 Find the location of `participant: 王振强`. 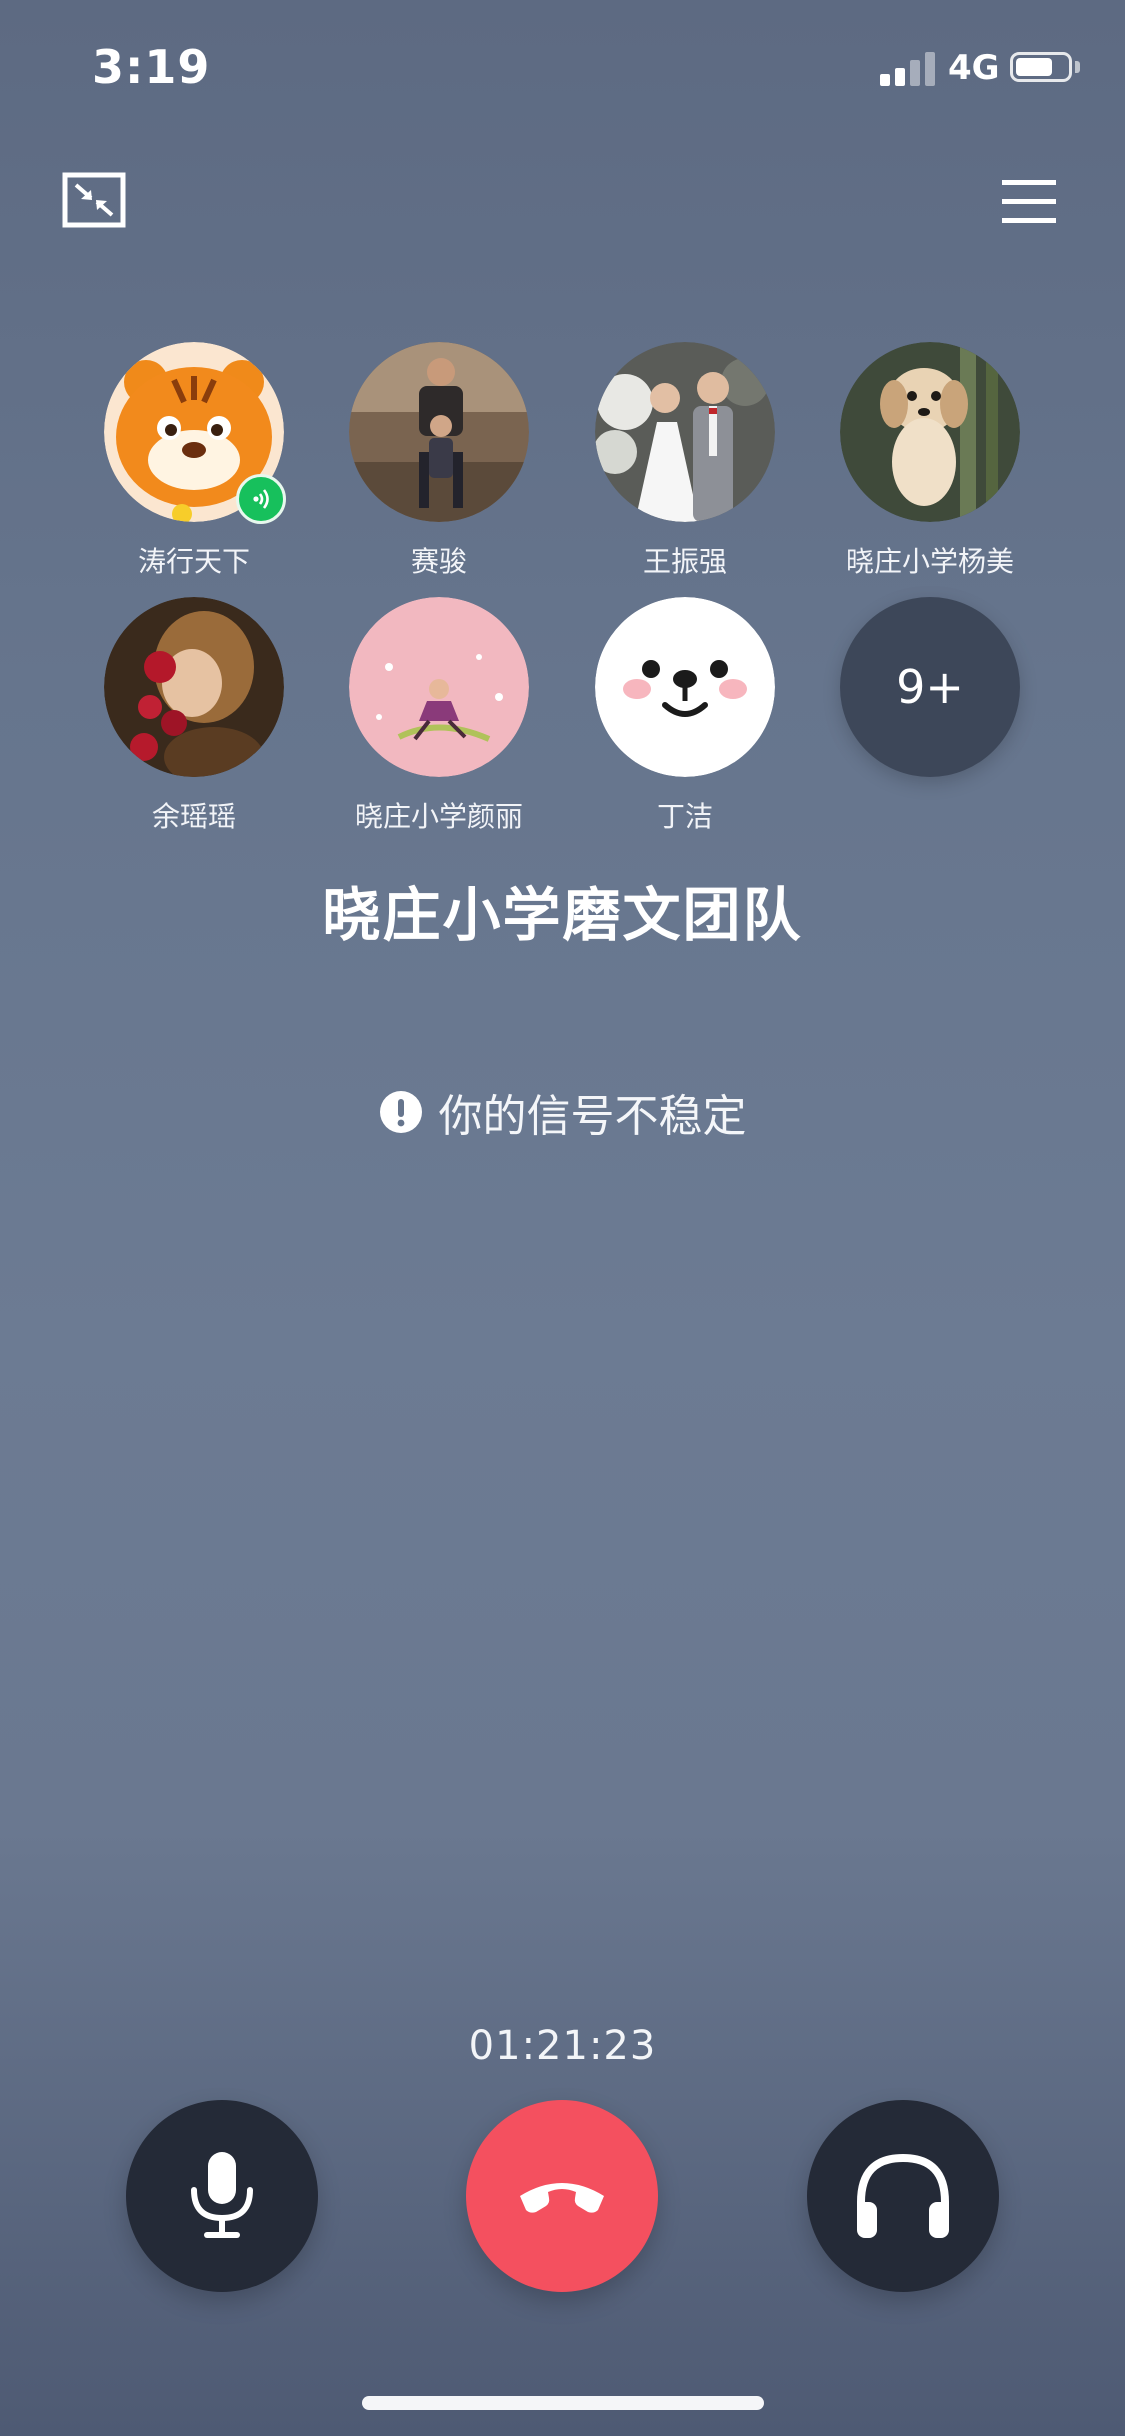

participant: 王振强 is located at coordinates (685, 461).